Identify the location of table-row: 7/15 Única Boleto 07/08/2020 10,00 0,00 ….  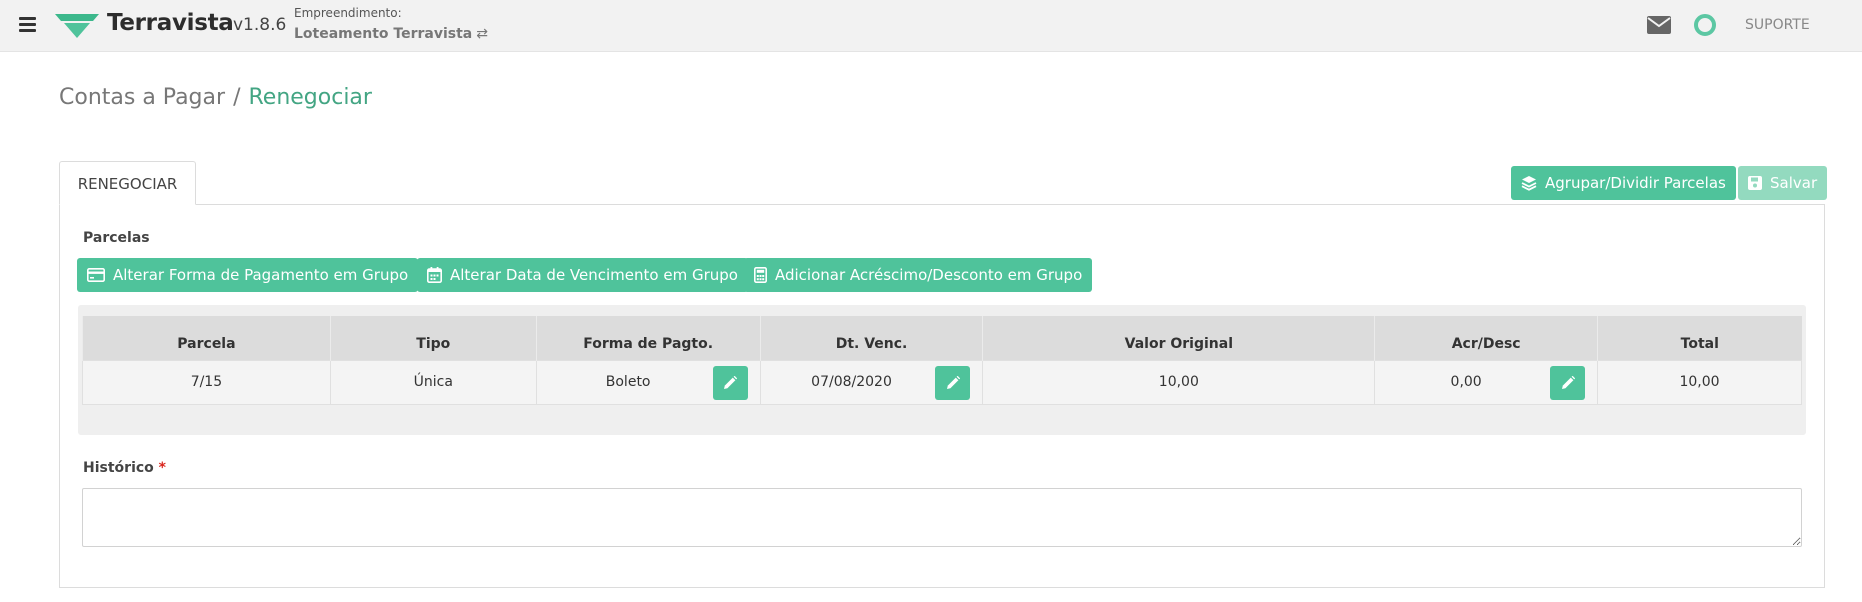
(942, 382).